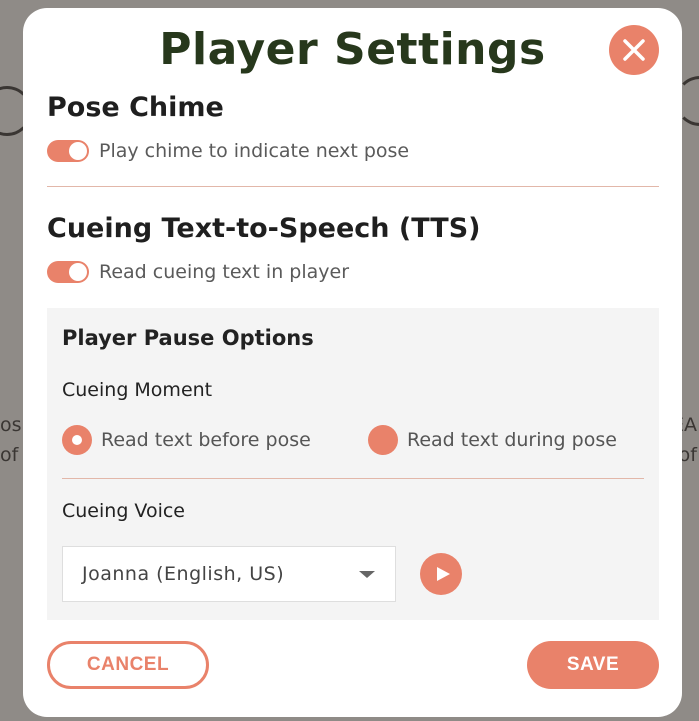 This screenshot has width=699, height=721. Describe the element at coordinates (367, 574) in the screenshot. I see `chevron-down-icon` at that location.